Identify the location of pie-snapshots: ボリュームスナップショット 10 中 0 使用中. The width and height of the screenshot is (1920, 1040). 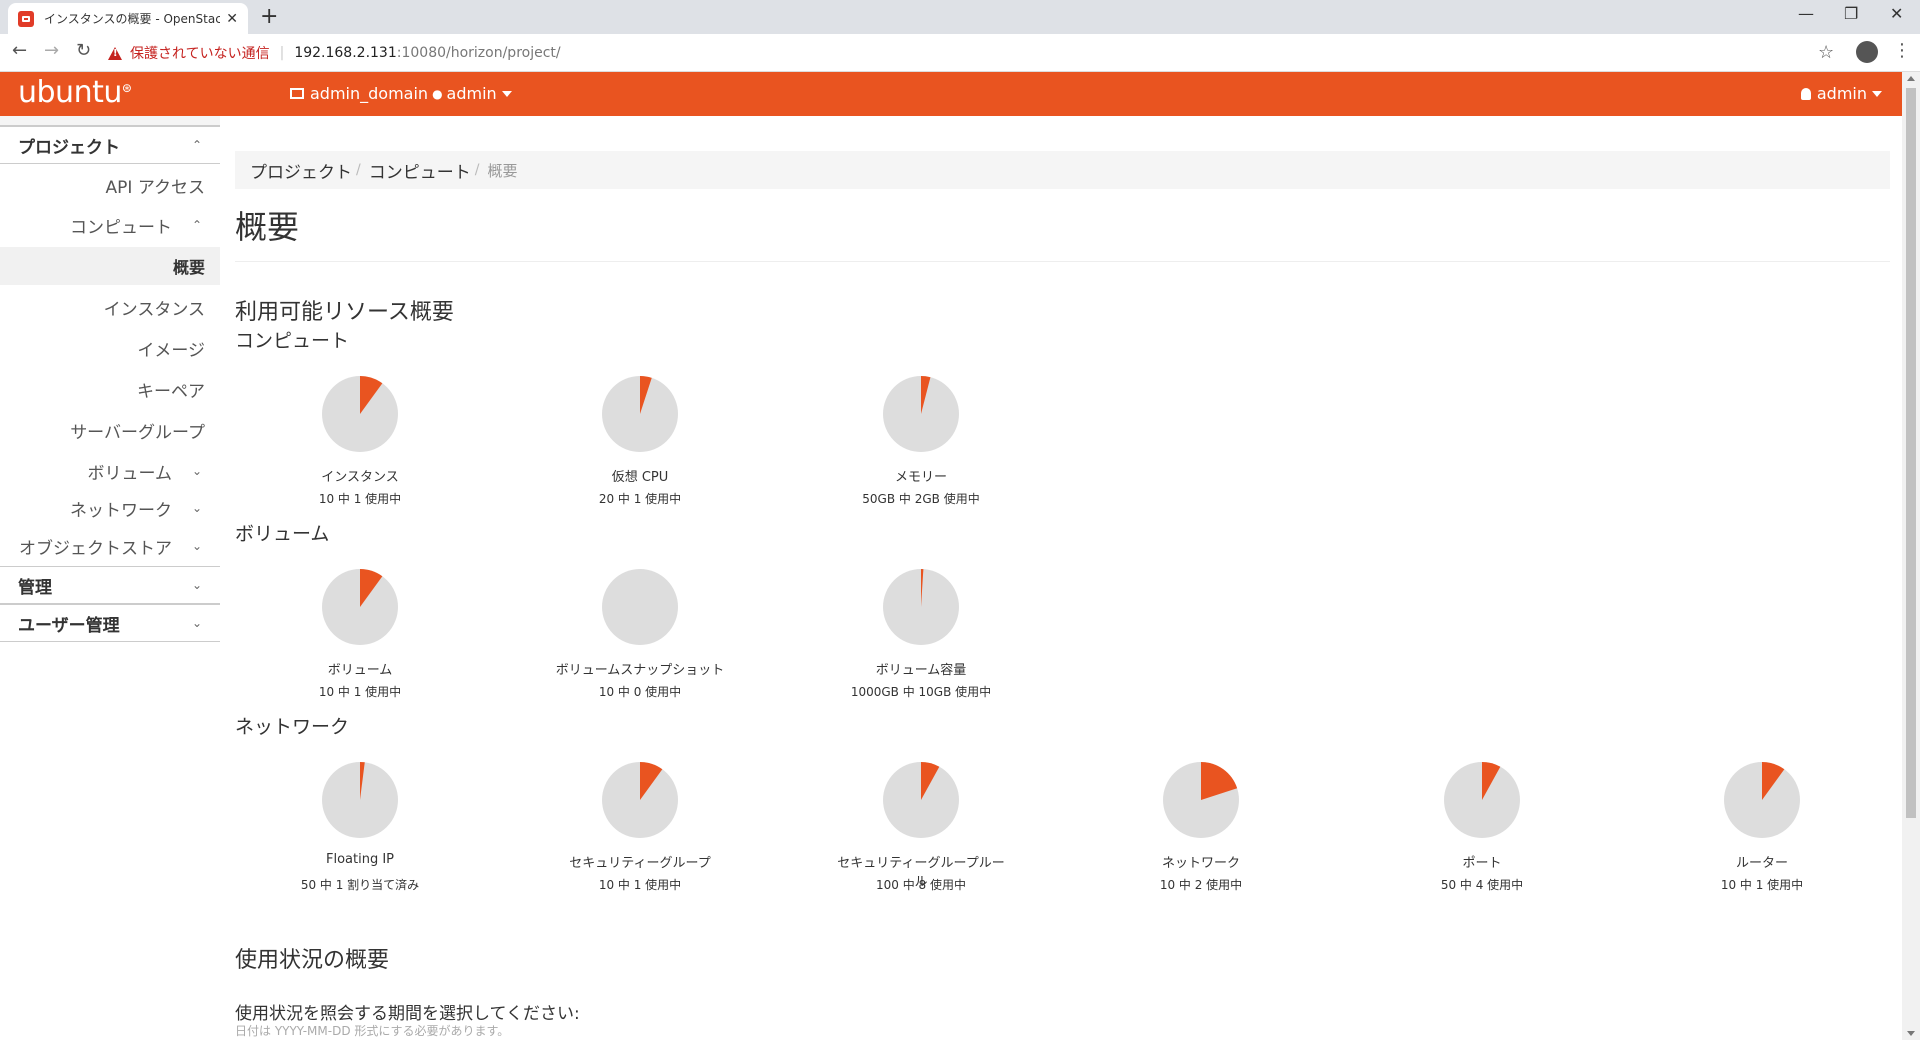
(640, 633).